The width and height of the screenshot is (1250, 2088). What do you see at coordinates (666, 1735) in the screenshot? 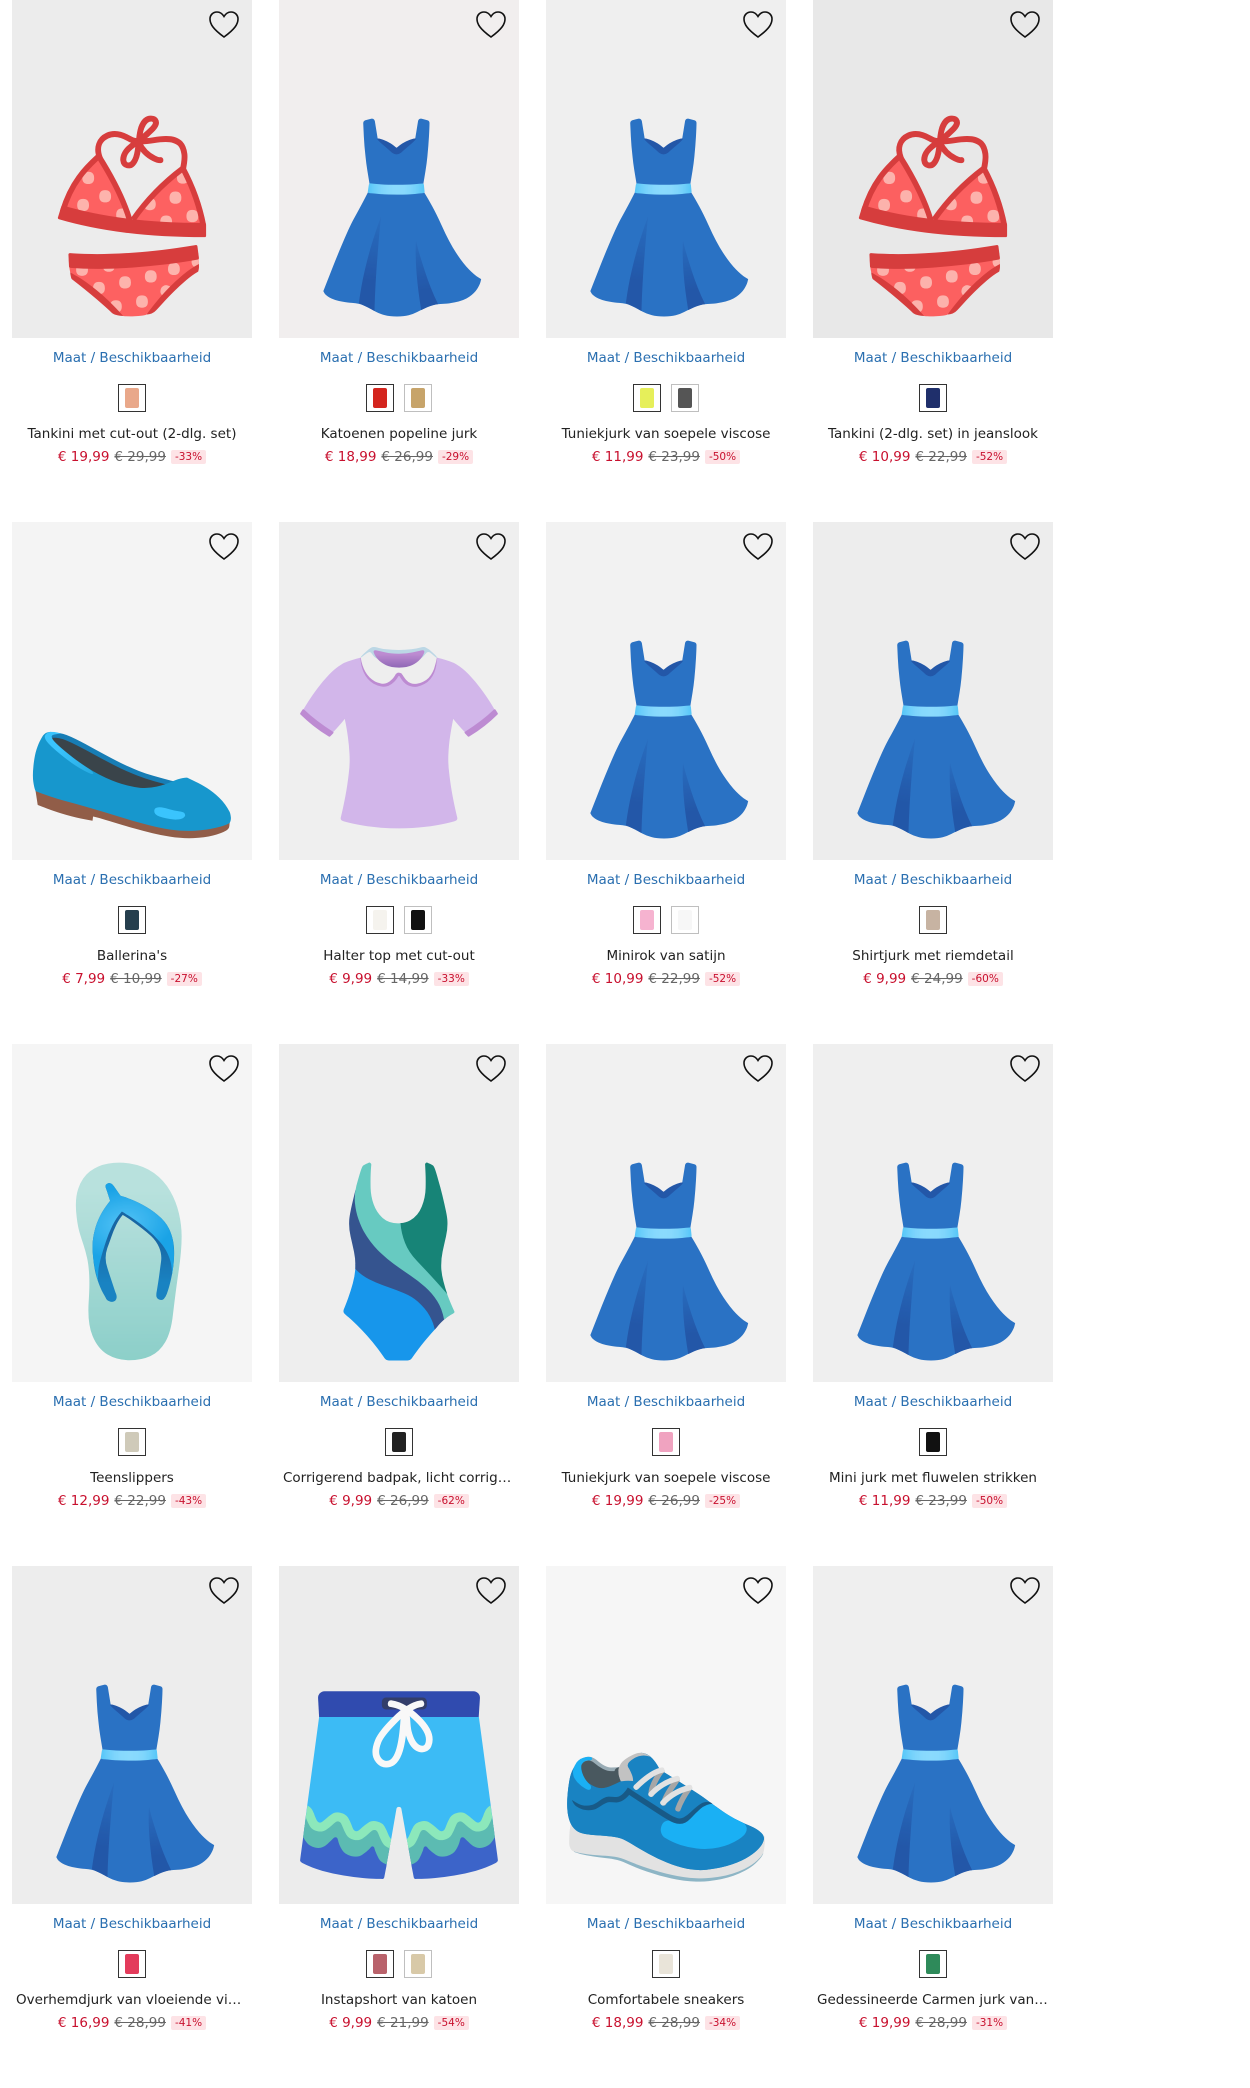
I see `product-image: 👟` at bounding box center [666, 1735].